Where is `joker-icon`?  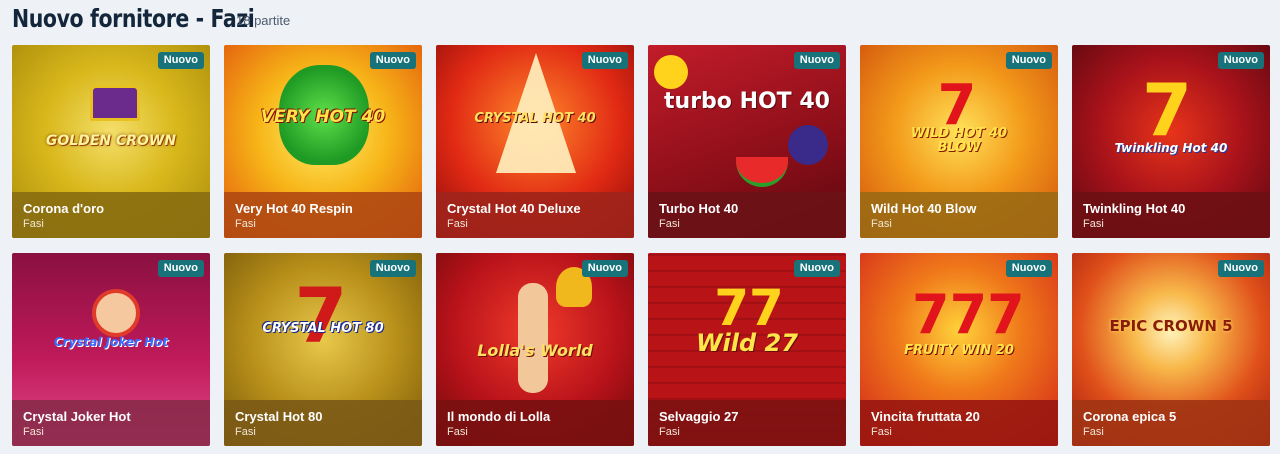
joker-icon is located at coordinates (116, 313).